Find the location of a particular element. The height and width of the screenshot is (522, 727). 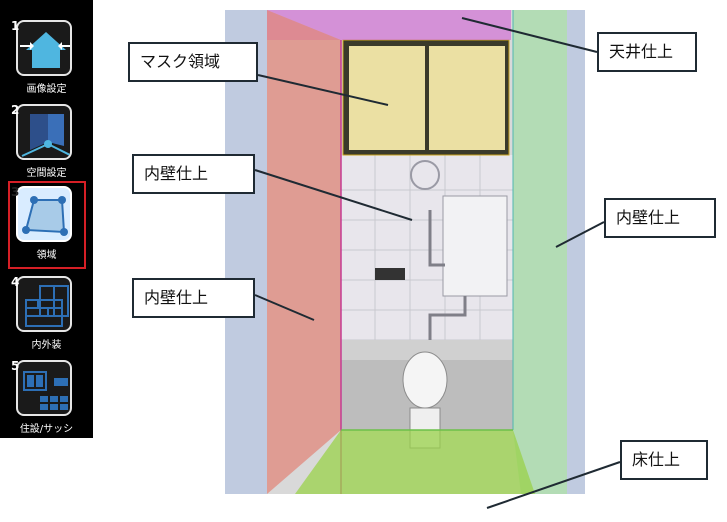

callout-inner-wall-center: 内壁仕上 is located at coordinates (193, 174).